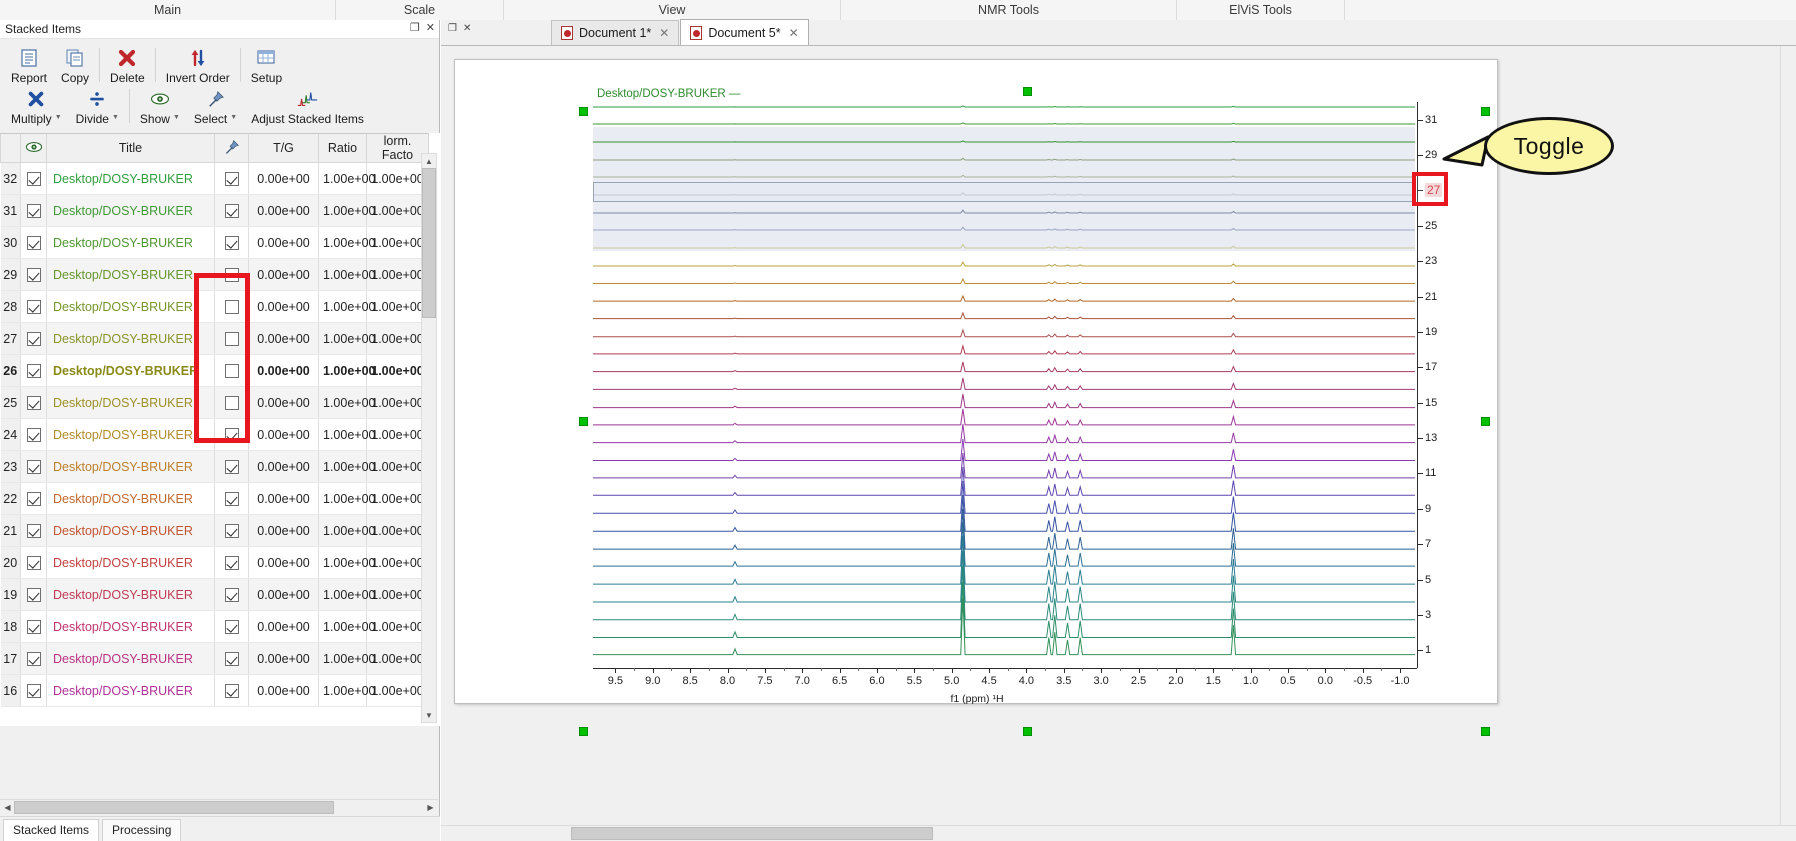 Image resolution: width=1796 pixels, height=841 pixels. I want to click on ribbon-tab-main: Main, so click(168, 10).